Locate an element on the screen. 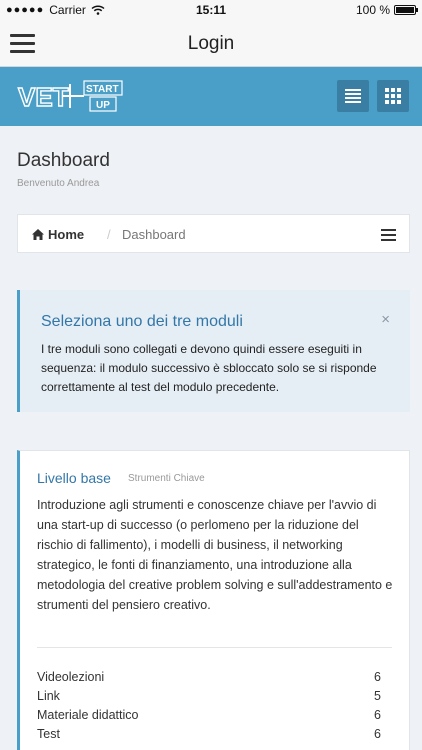 This screenshot has width=422, height=750. nav-bar: Login is located at coordinates (211, 43).